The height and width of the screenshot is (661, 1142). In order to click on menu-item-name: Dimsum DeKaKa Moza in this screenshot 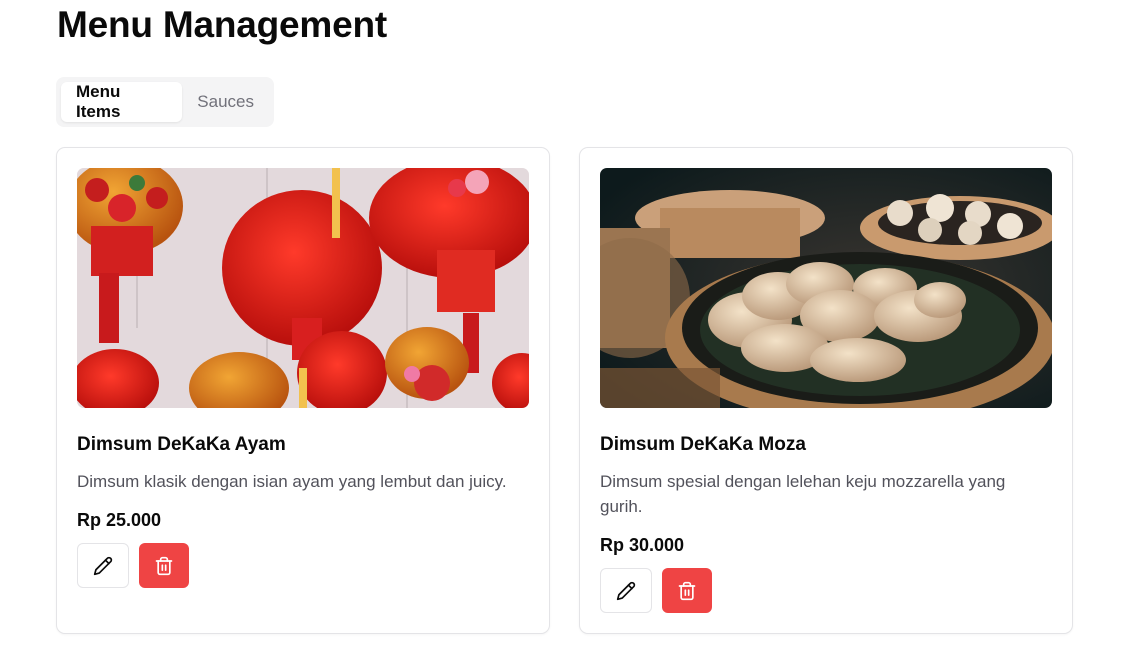, I will do `click(703, 444)`.